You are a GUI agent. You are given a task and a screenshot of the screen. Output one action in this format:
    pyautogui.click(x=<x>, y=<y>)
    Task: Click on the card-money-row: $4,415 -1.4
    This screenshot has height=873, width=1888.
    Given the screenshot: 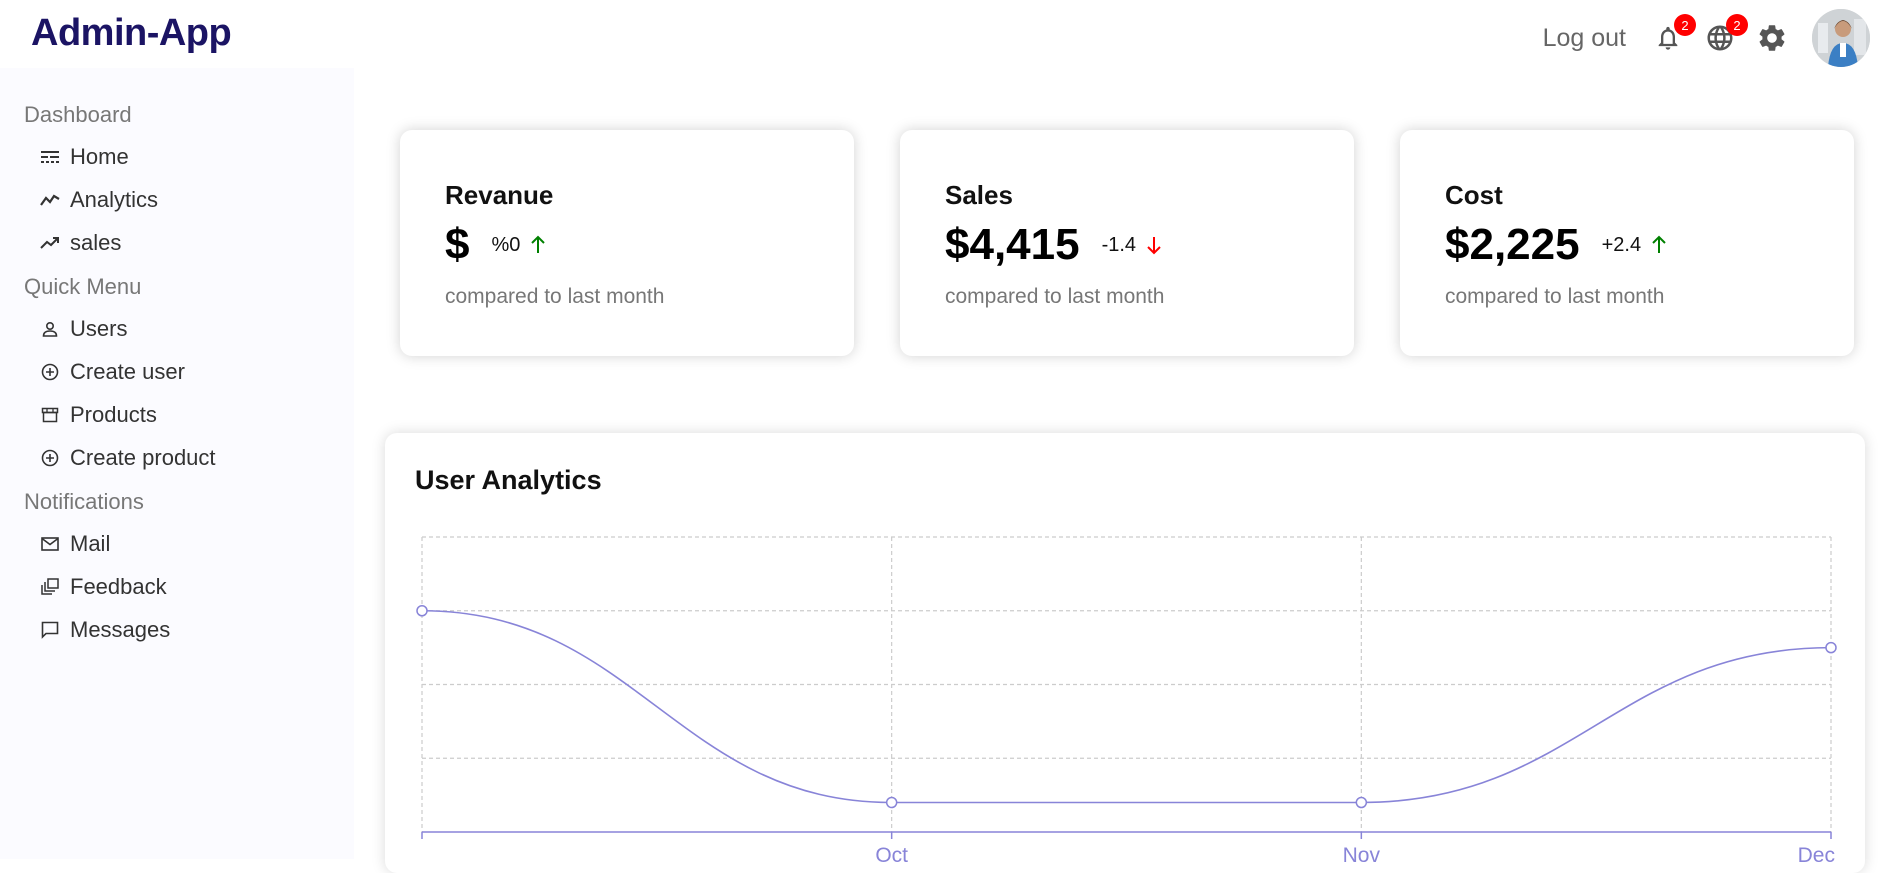 What is the action you would take?
    pyautogui.click(x=1053, y=245)
    